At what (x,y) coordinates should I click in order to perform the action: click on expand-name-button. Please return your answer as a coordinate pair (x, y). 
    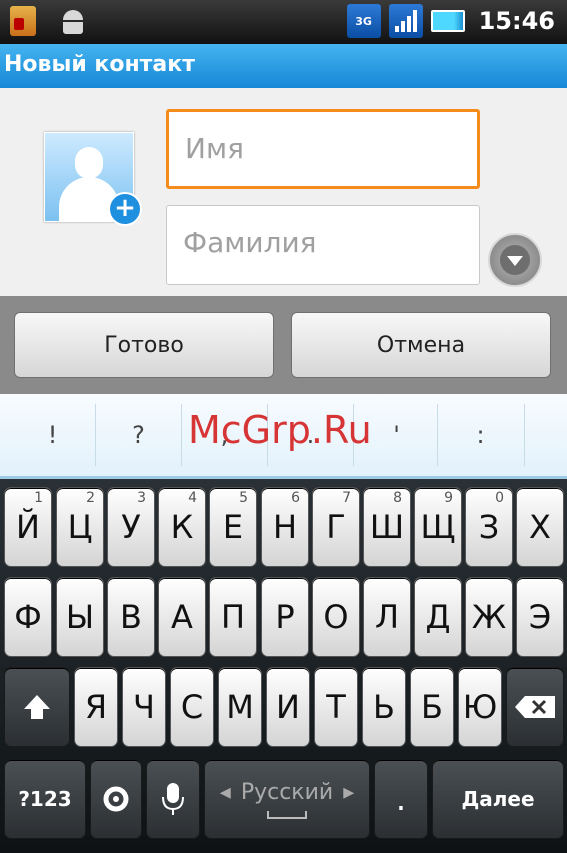
    Looking at the image, I should click on (515, 260).